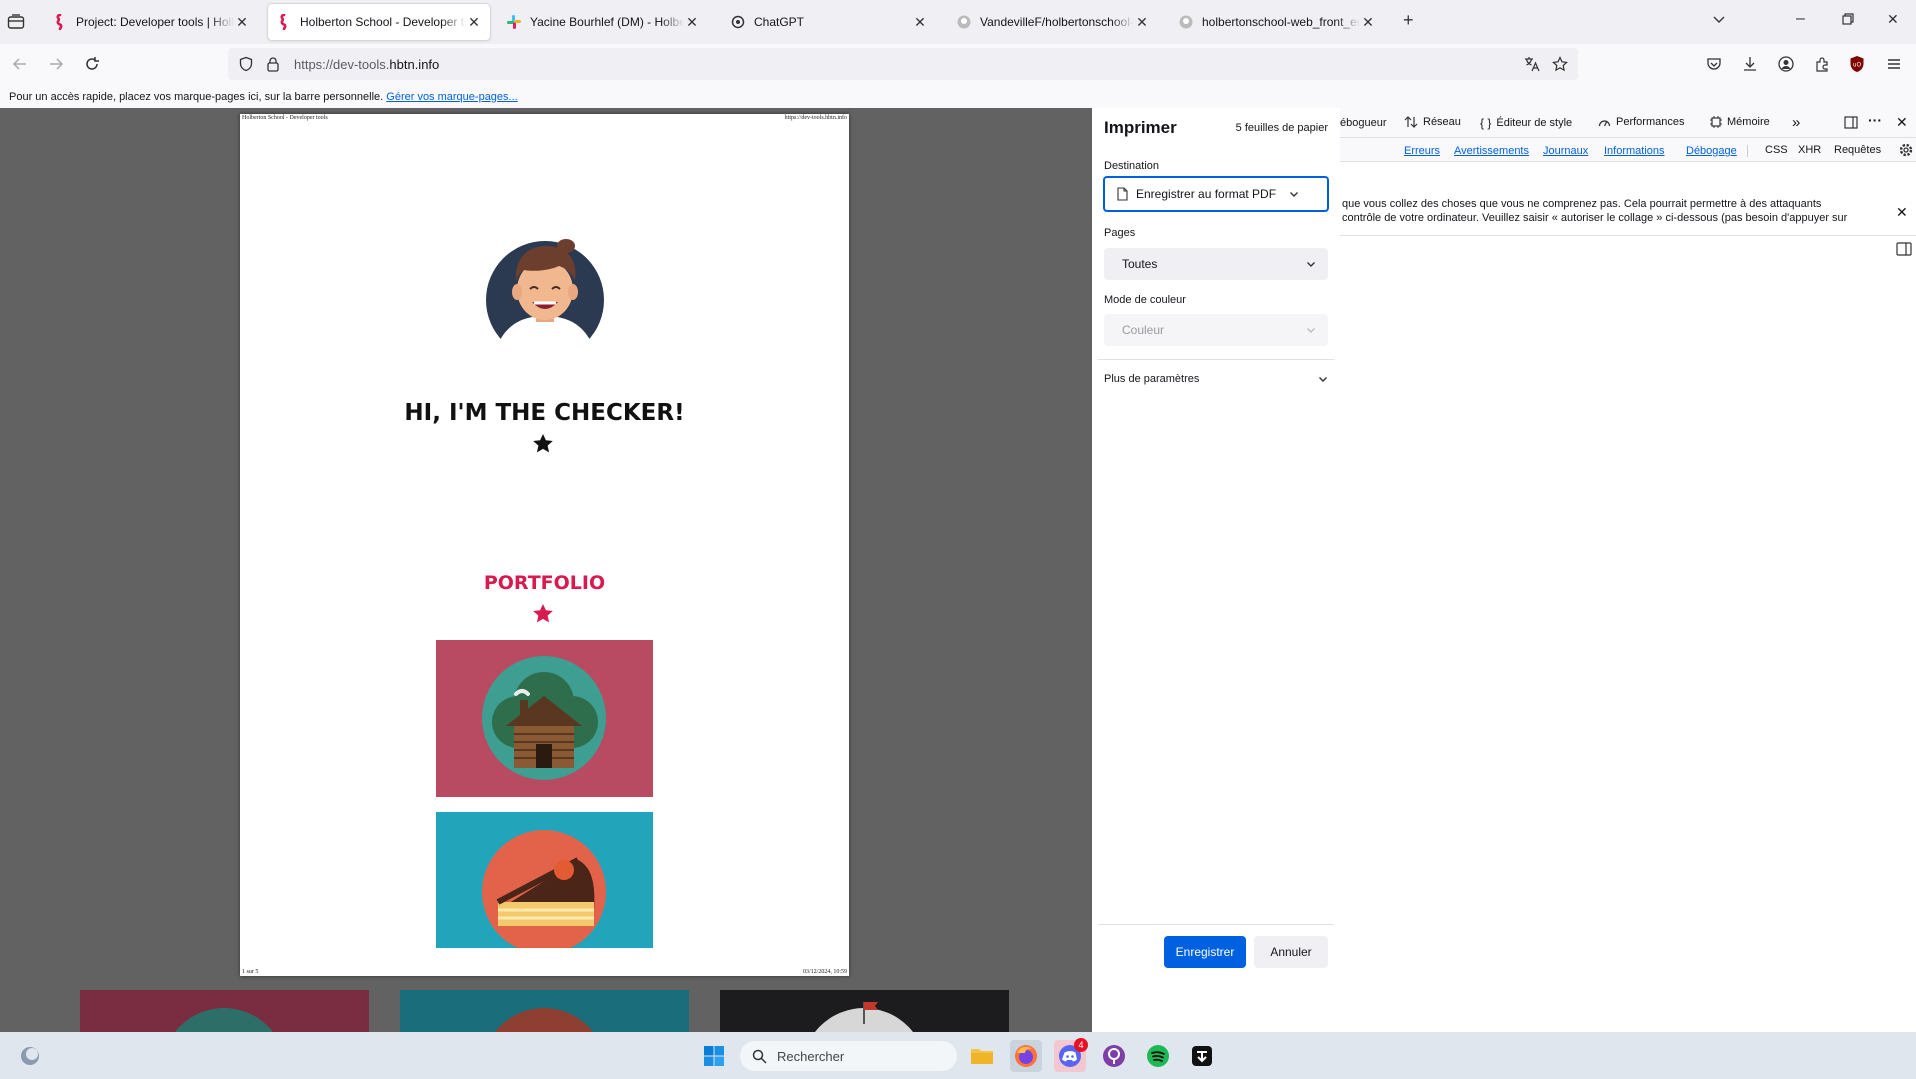  I want to click on network-icon, so click(1411, 122).